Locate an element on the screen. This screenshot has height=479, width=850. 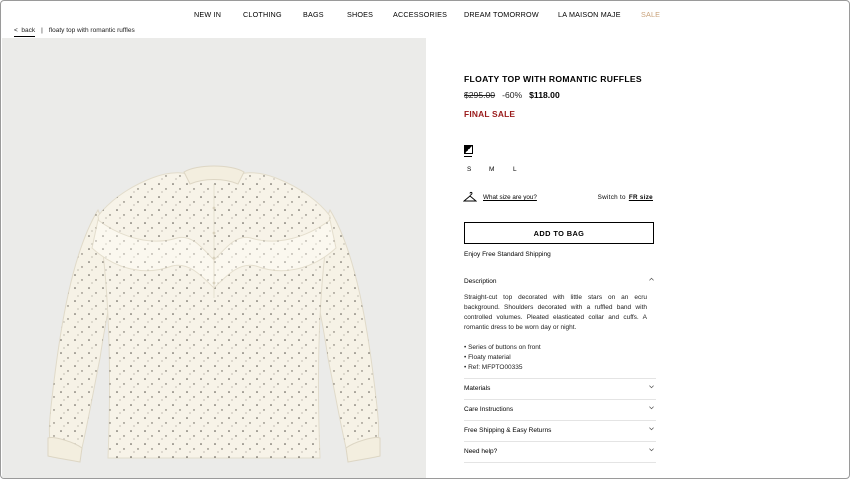
nav-dream-tomorrow: DREAM TOMORROW is located at coordinates (501, 14).